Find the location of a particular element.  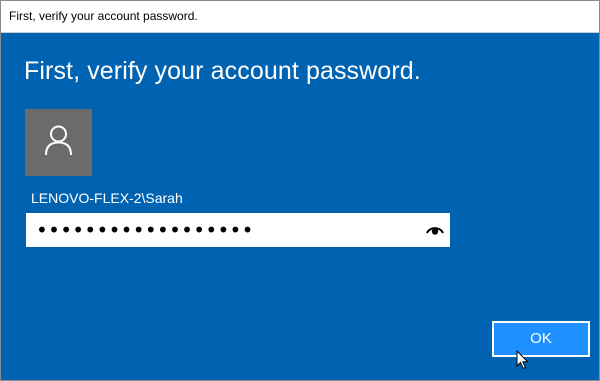

user-icon is located at coordinates (58, 140).